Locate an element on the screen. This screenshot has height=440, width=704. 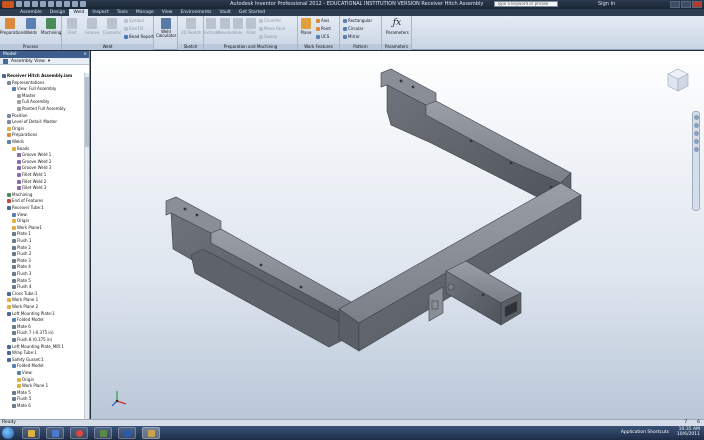
clock: 10:35 AM 10/6/2011 is located at coordinates (688, 432).